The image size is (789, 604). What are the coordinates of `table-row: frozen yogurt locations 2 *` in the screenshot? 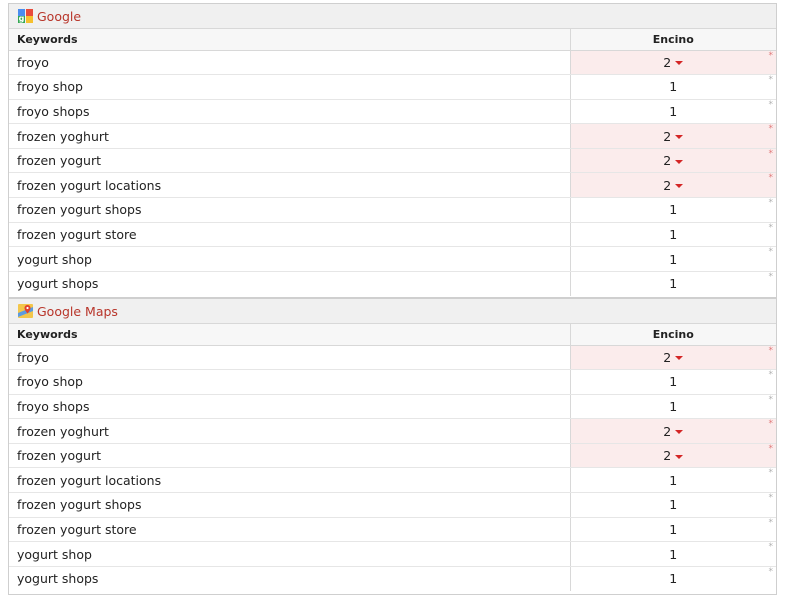 It's located at (392, 185).